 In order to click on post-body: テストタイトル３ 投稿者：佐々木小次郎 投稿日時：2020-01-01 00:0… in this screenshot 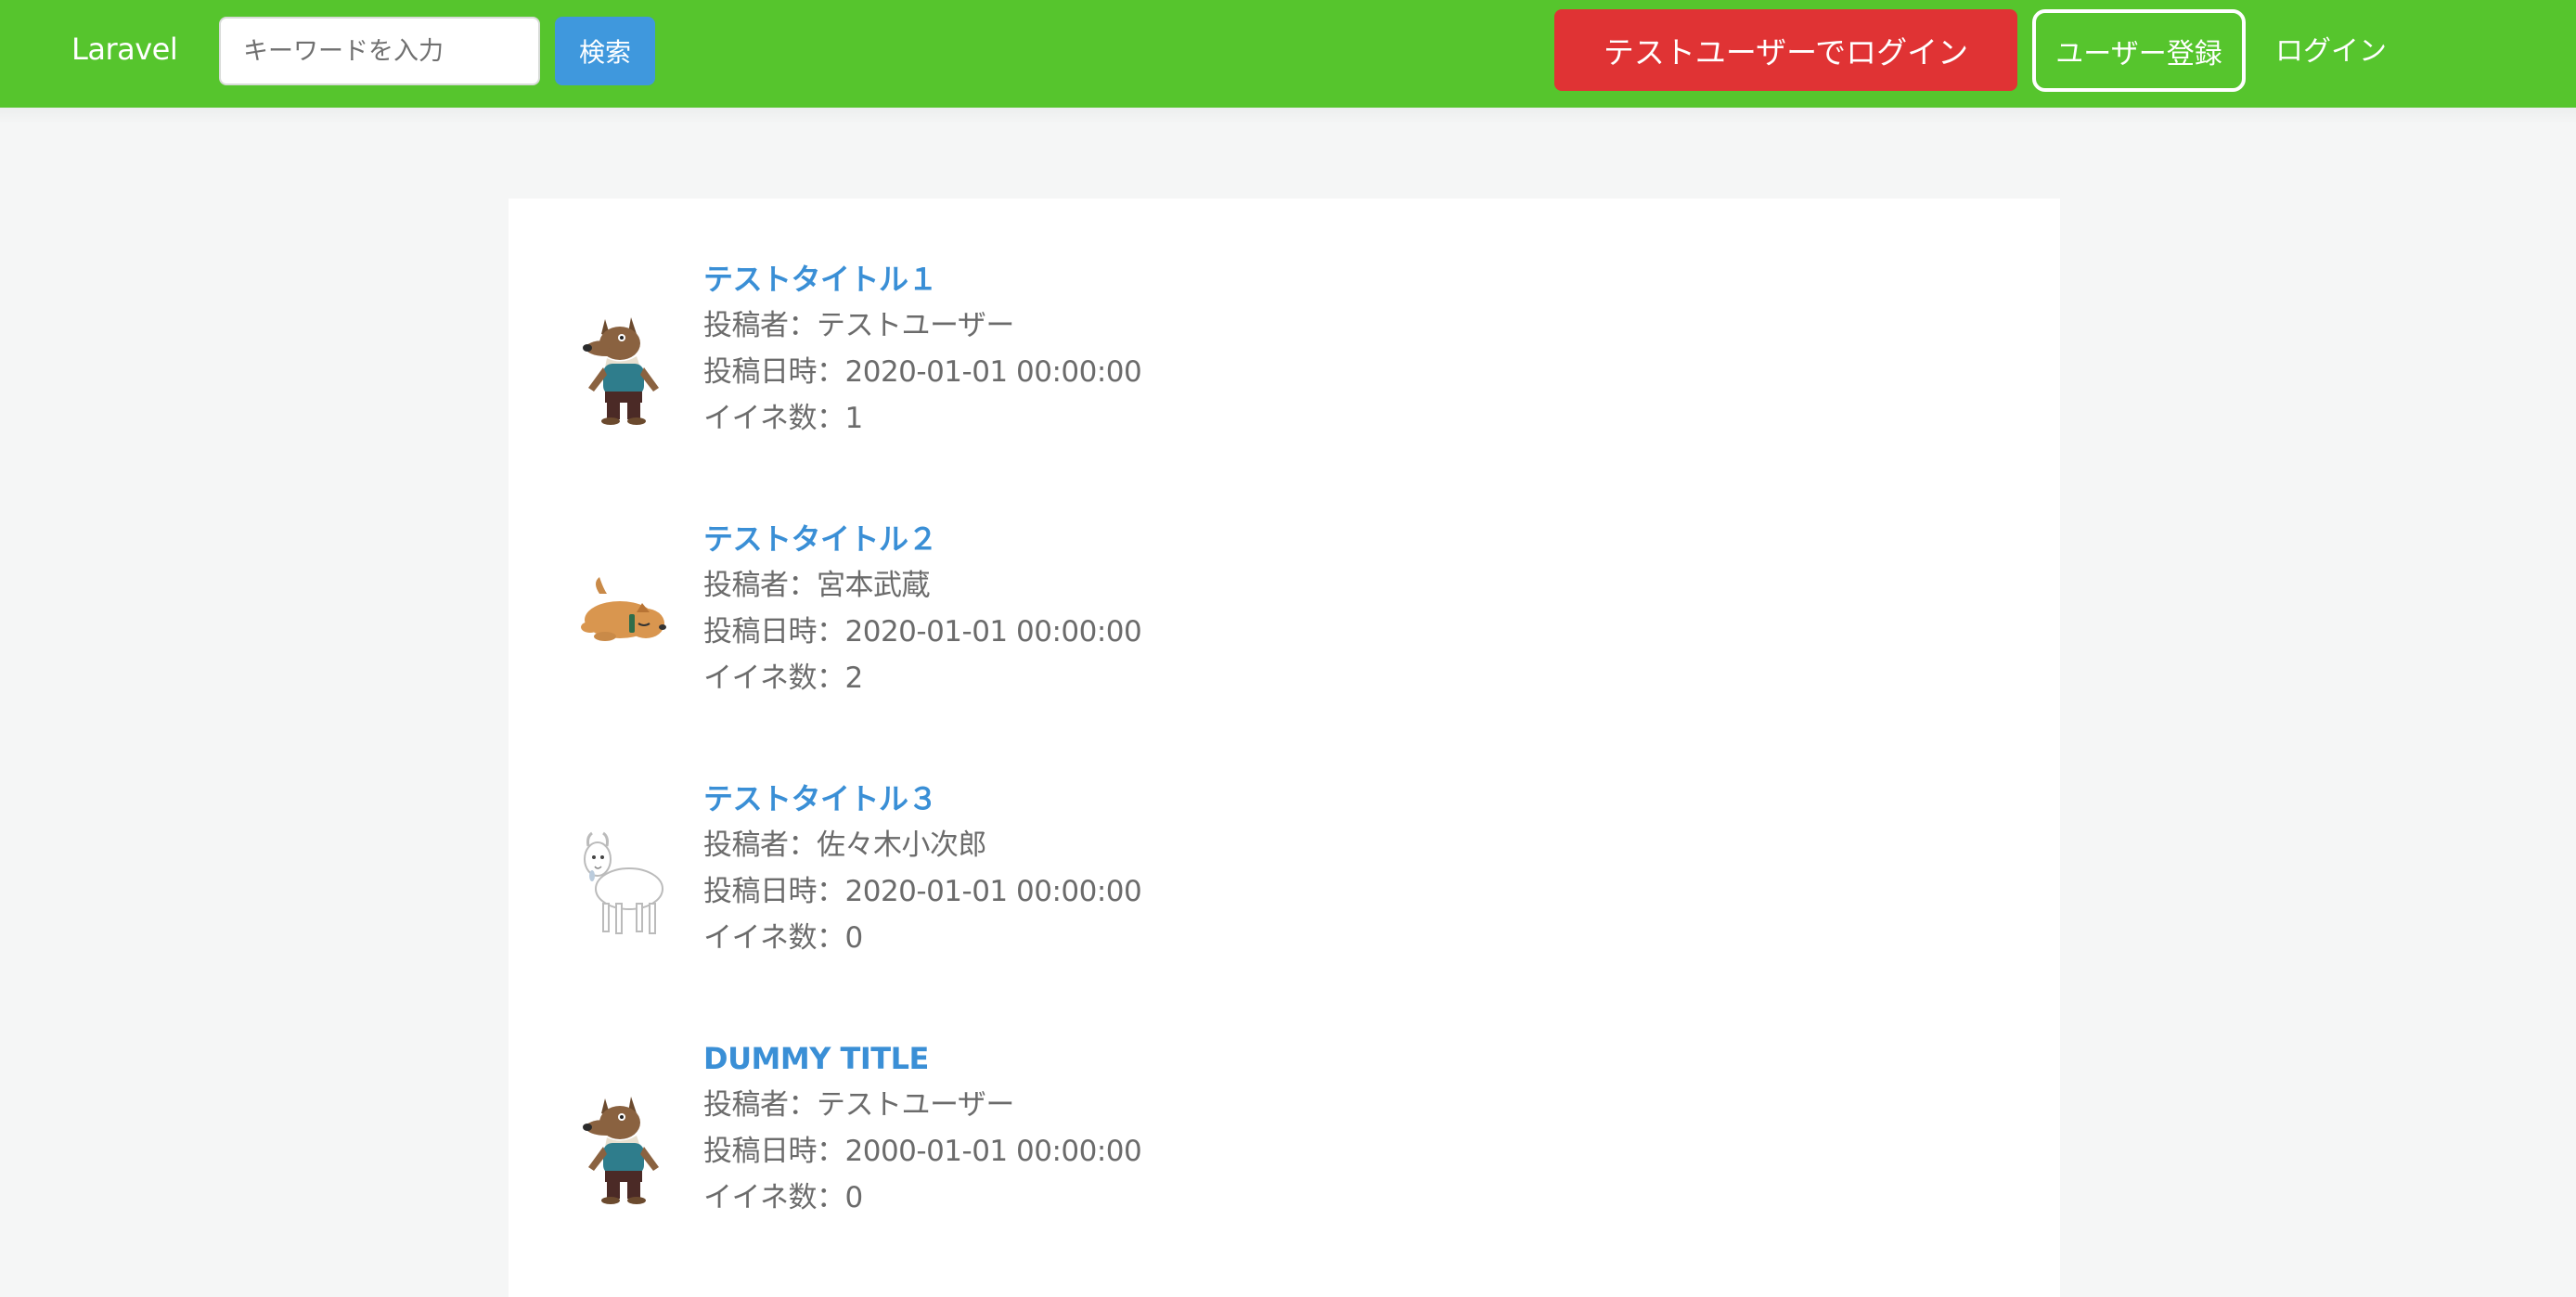, I will do `click(922, 868)`.